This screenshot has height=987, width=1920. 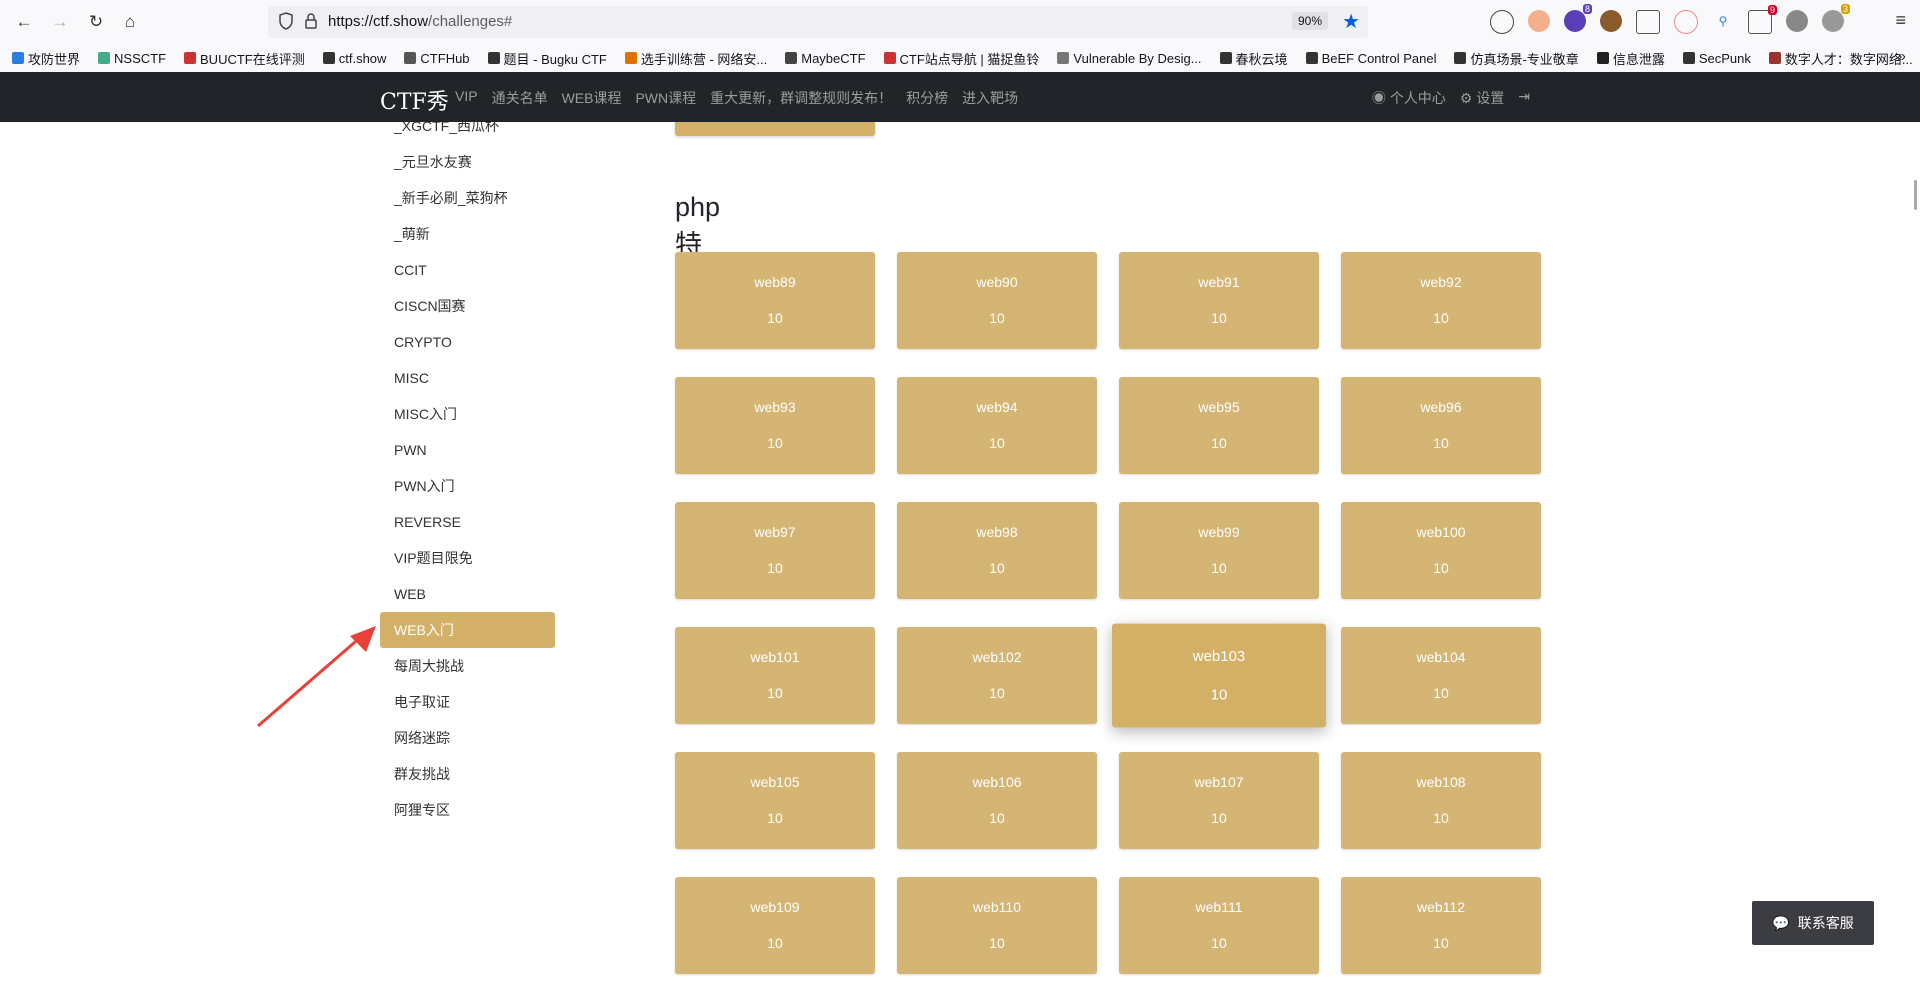 What do you see at coordinates (1516, 58) in the screenshot?
I see `bookmark-item: 仿真场景-专业敬章` at bounding box center [1516, 58].